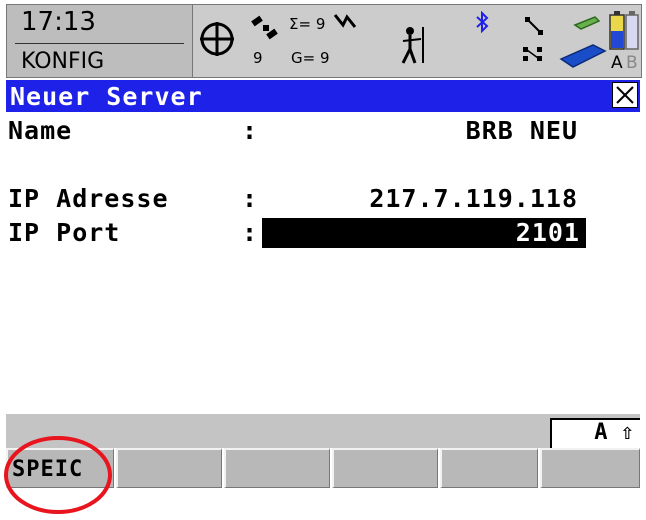 The height and width of the screenshot is (520, 646). I want to click on dialog-title: Neuer Server, so click(106, 96).